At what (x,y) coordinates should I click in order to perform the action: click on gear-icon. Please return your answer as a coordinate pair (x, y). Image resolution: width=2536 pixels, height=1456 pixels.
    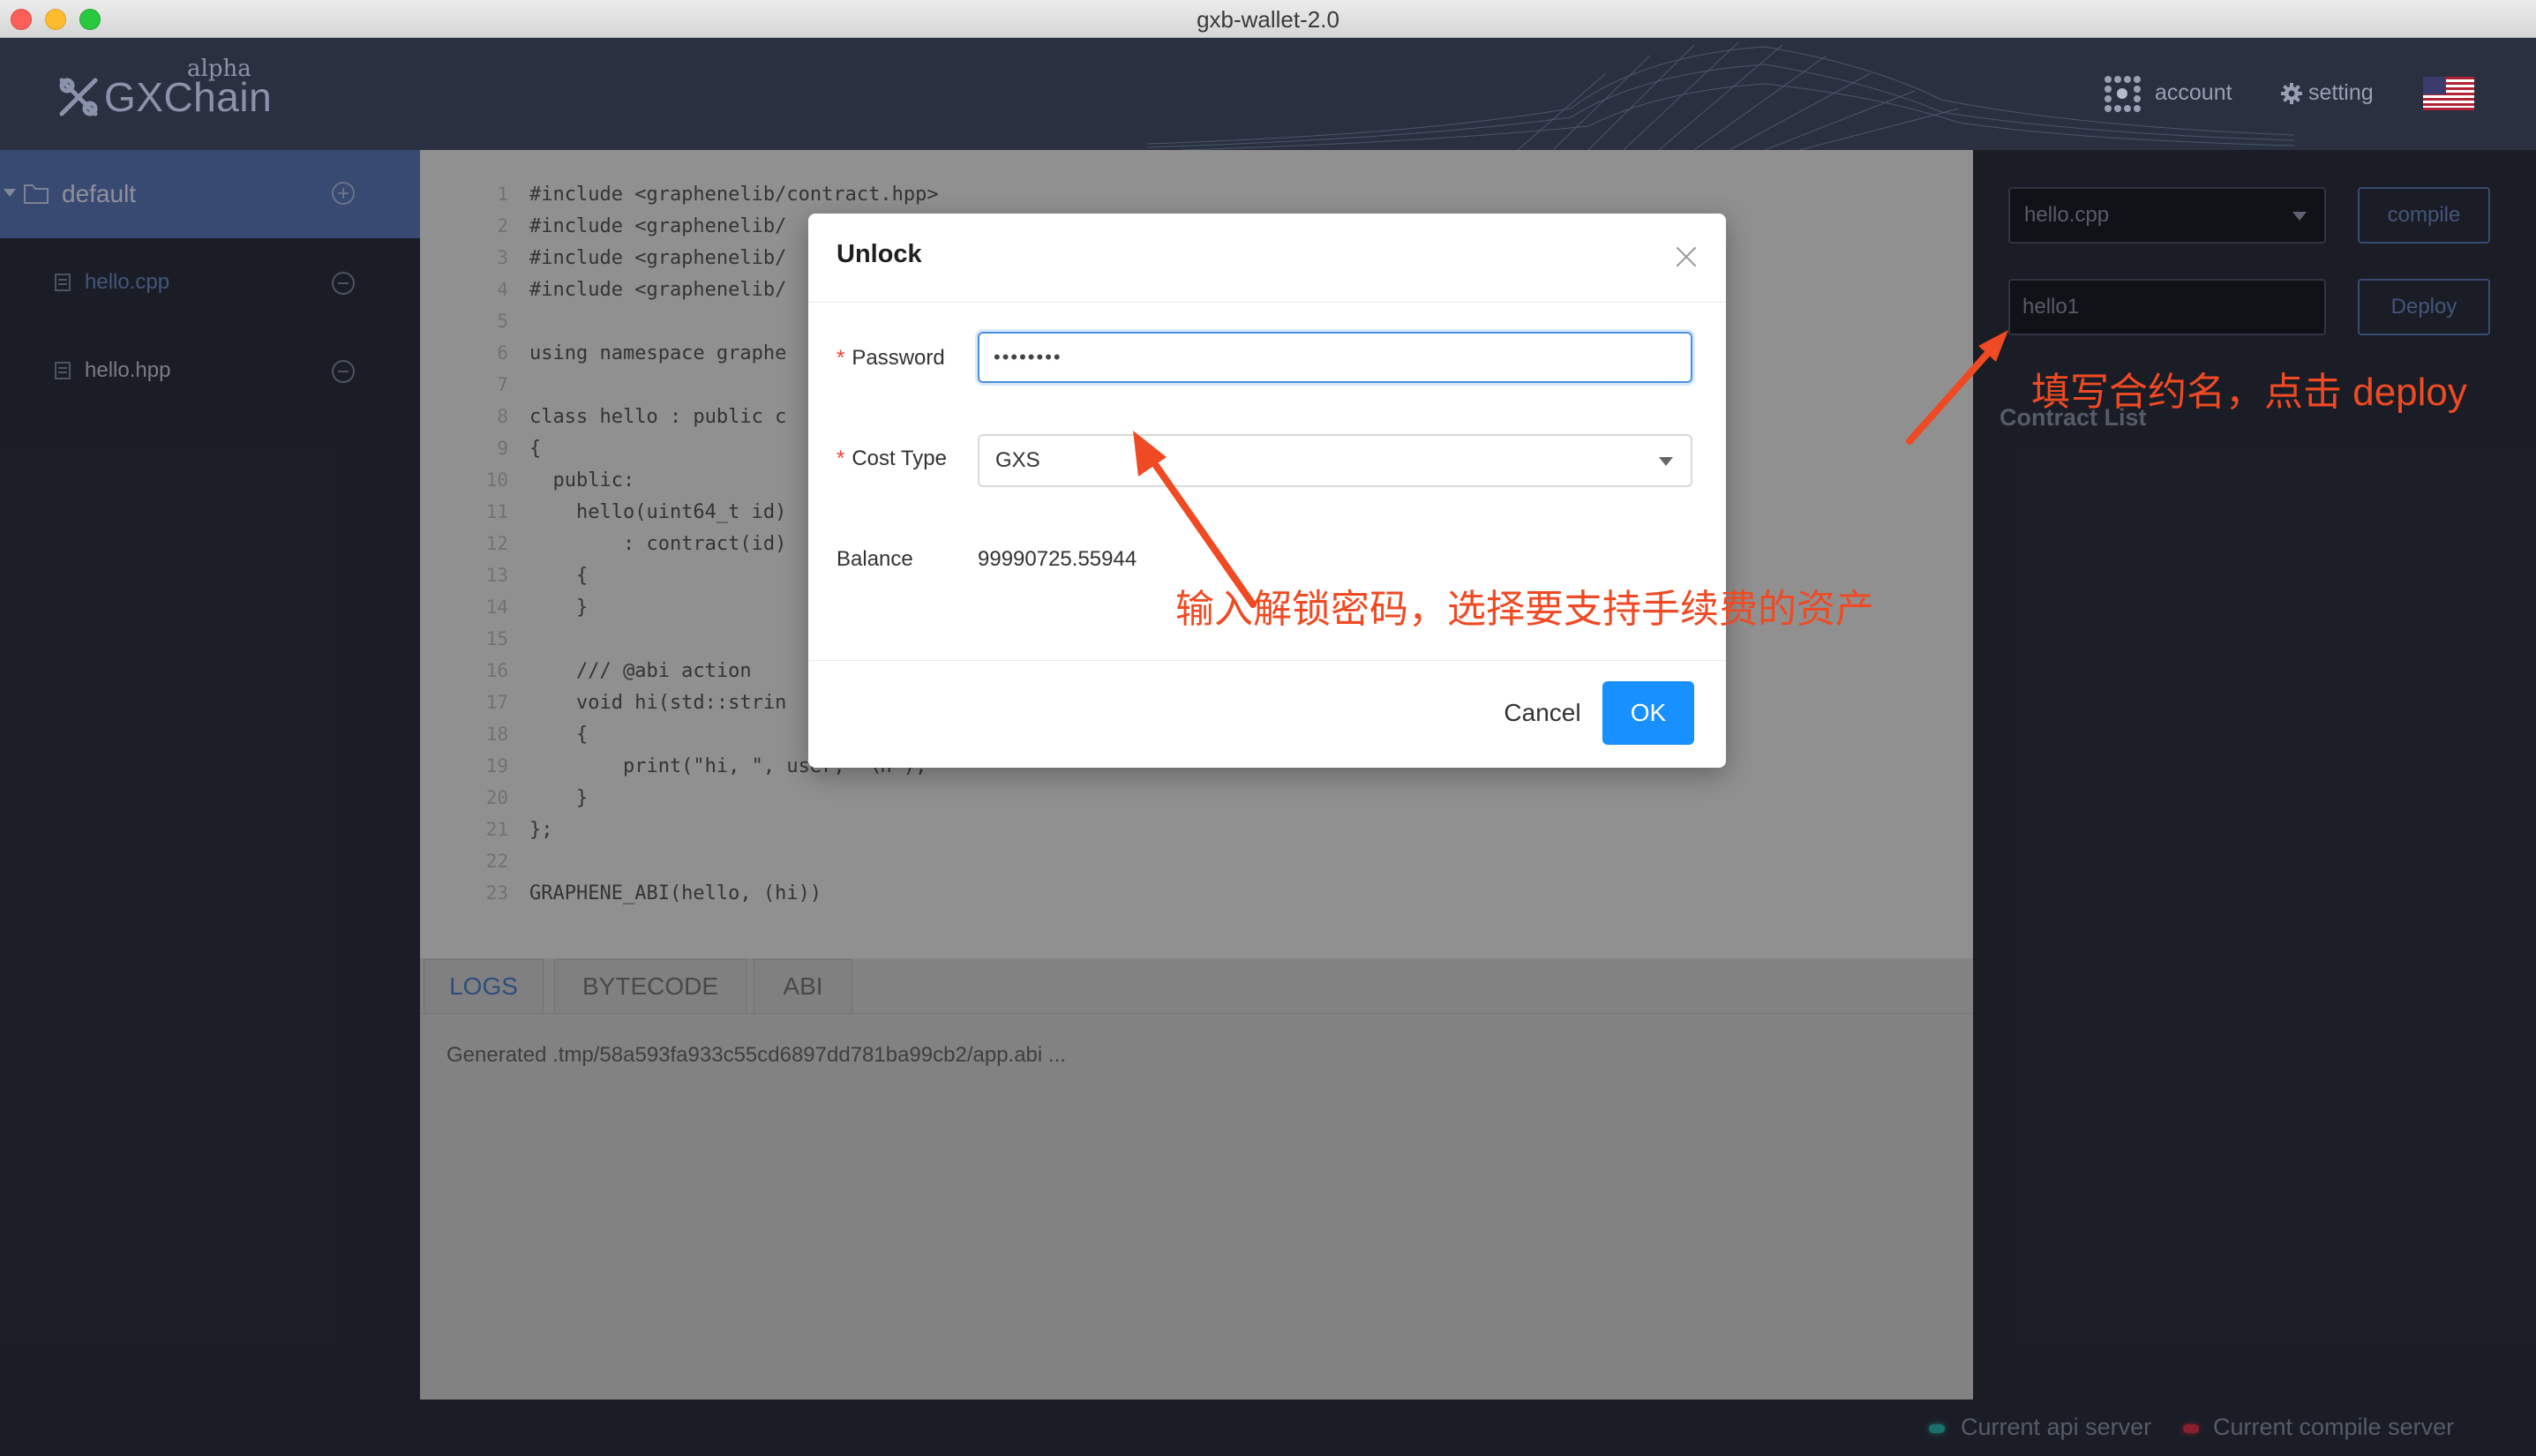
    Looking at the image, I should click on (2291, 93).